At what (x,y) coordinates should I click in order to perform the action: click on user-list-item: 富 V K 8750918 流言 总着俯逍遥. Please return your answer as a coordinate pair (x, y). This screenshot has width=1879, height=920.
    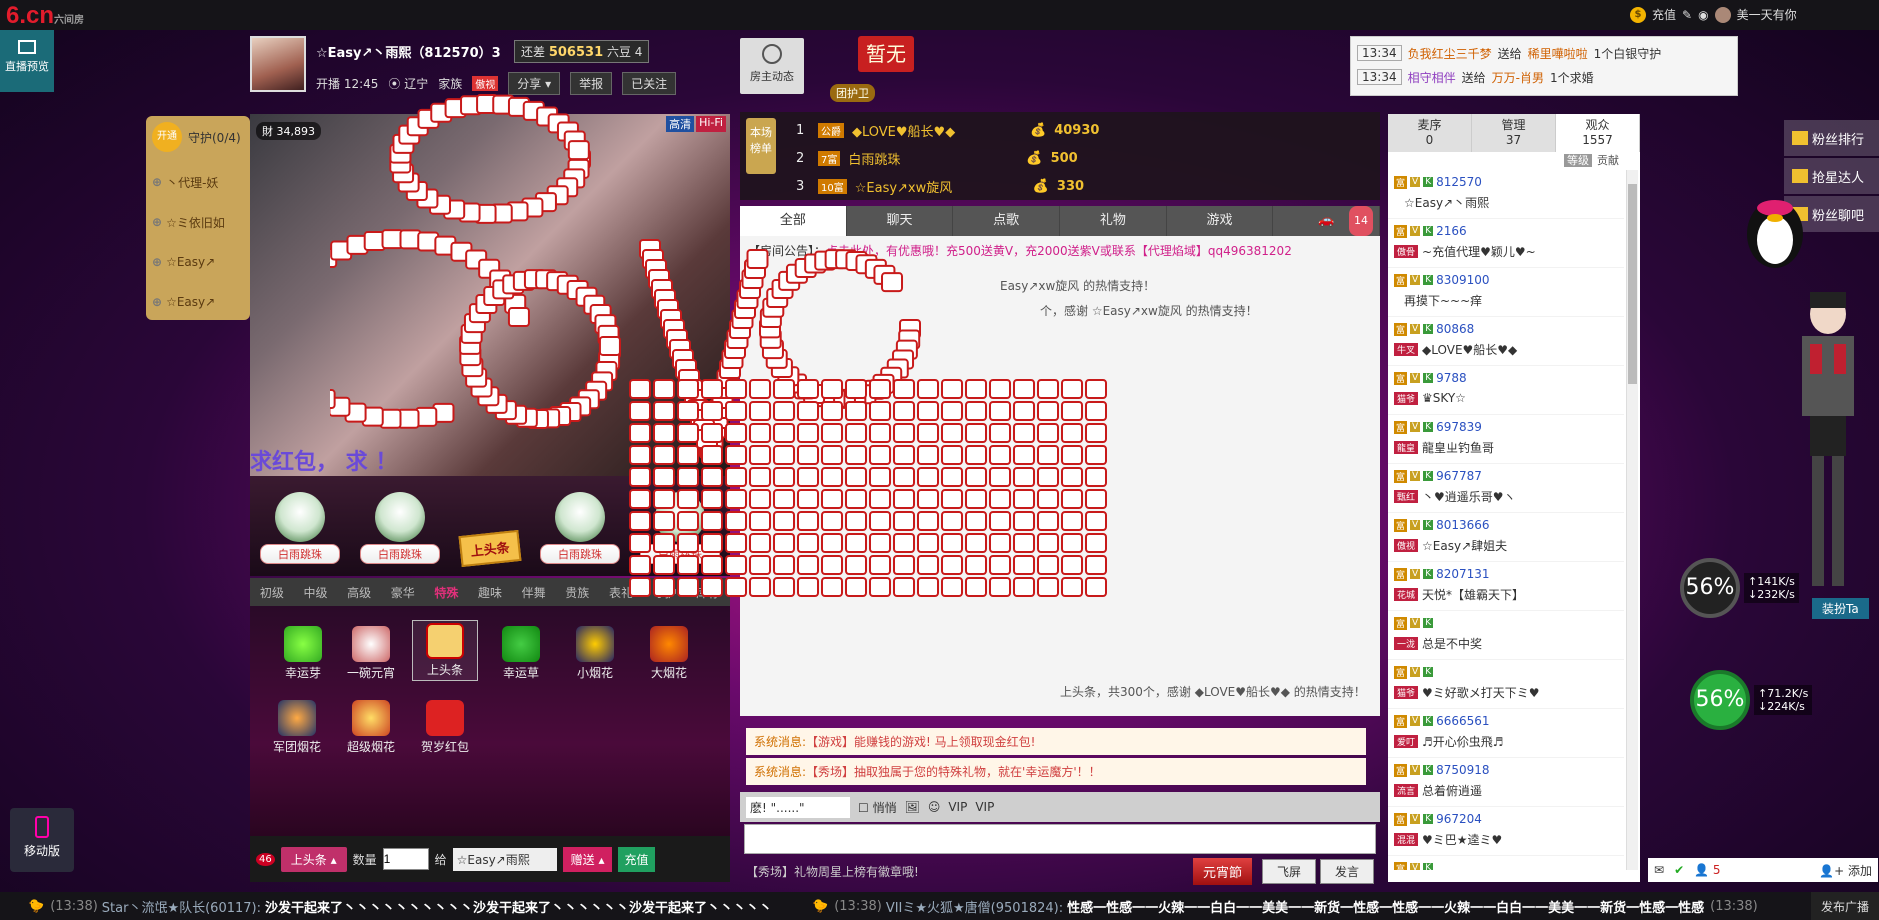
    Looking at the image, I should click on (1506, 782).